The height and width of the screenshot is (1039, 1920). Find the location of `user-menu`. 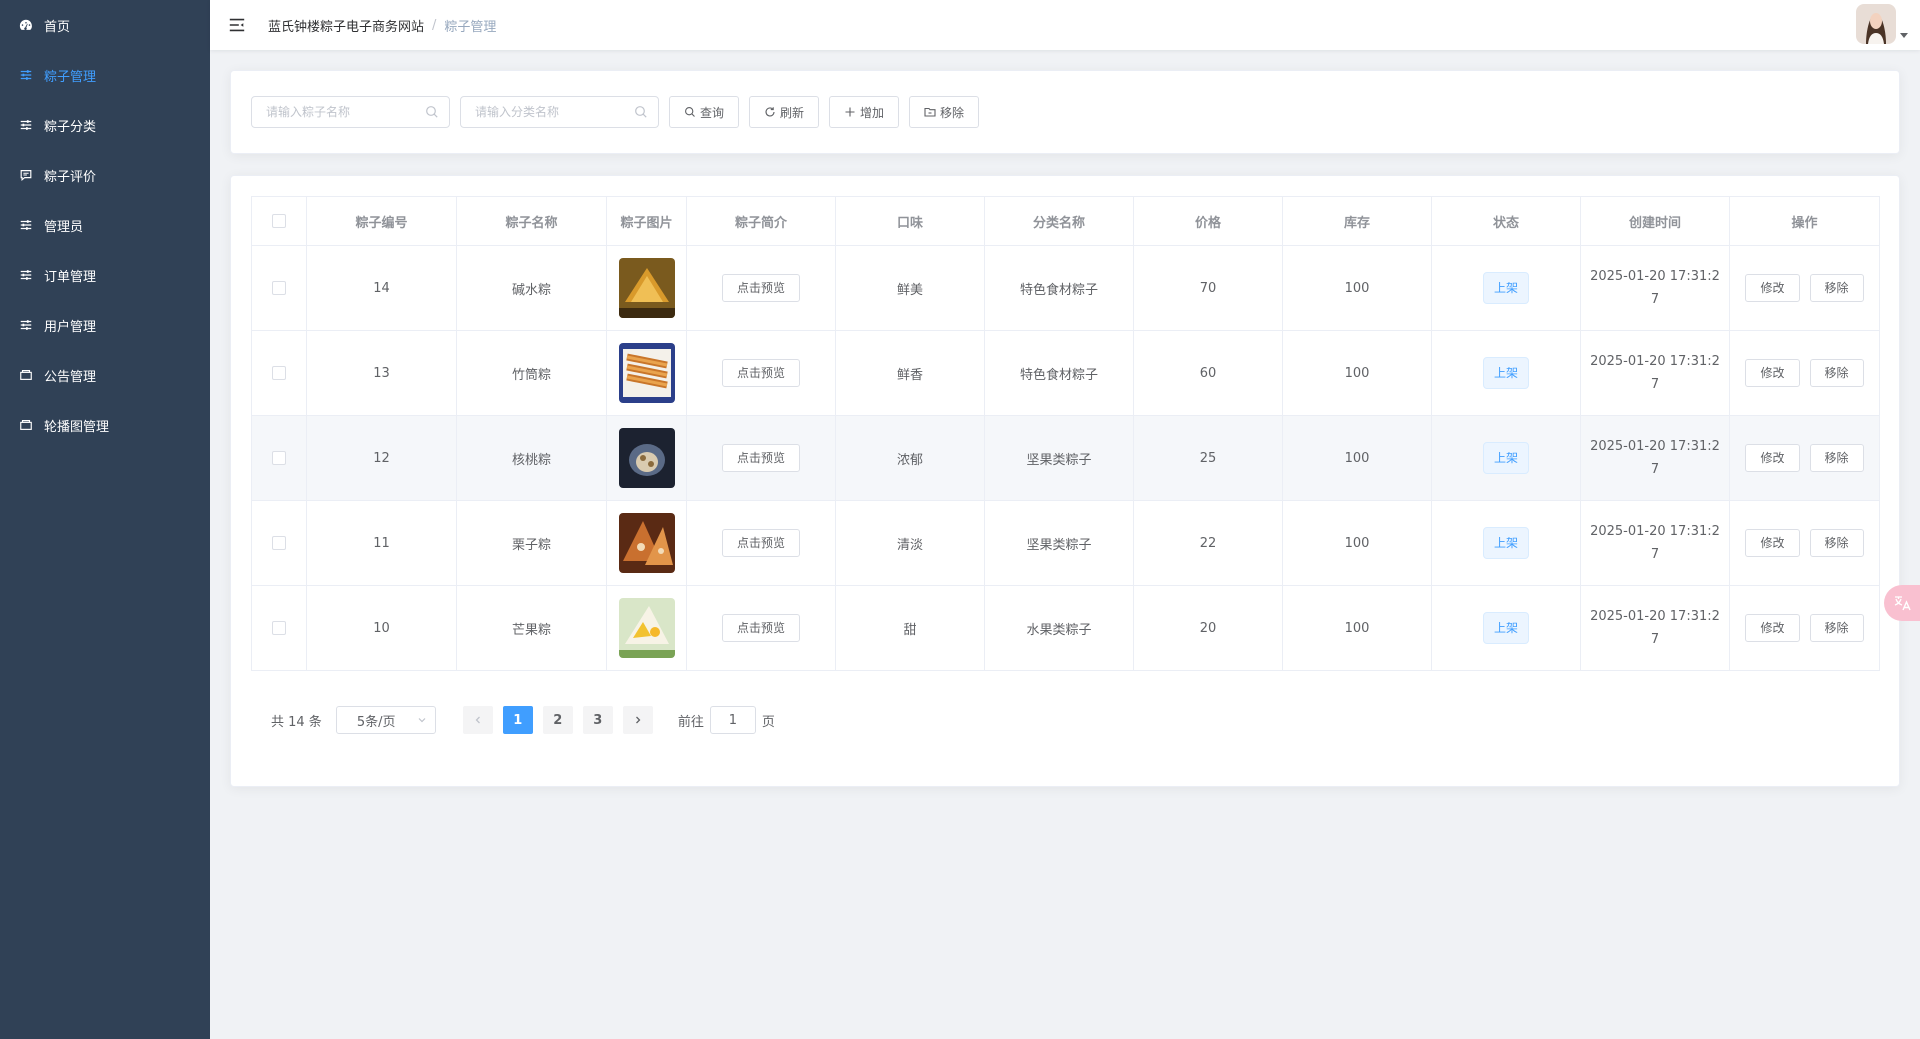

user-menu is located at coordinates (1882, 24).